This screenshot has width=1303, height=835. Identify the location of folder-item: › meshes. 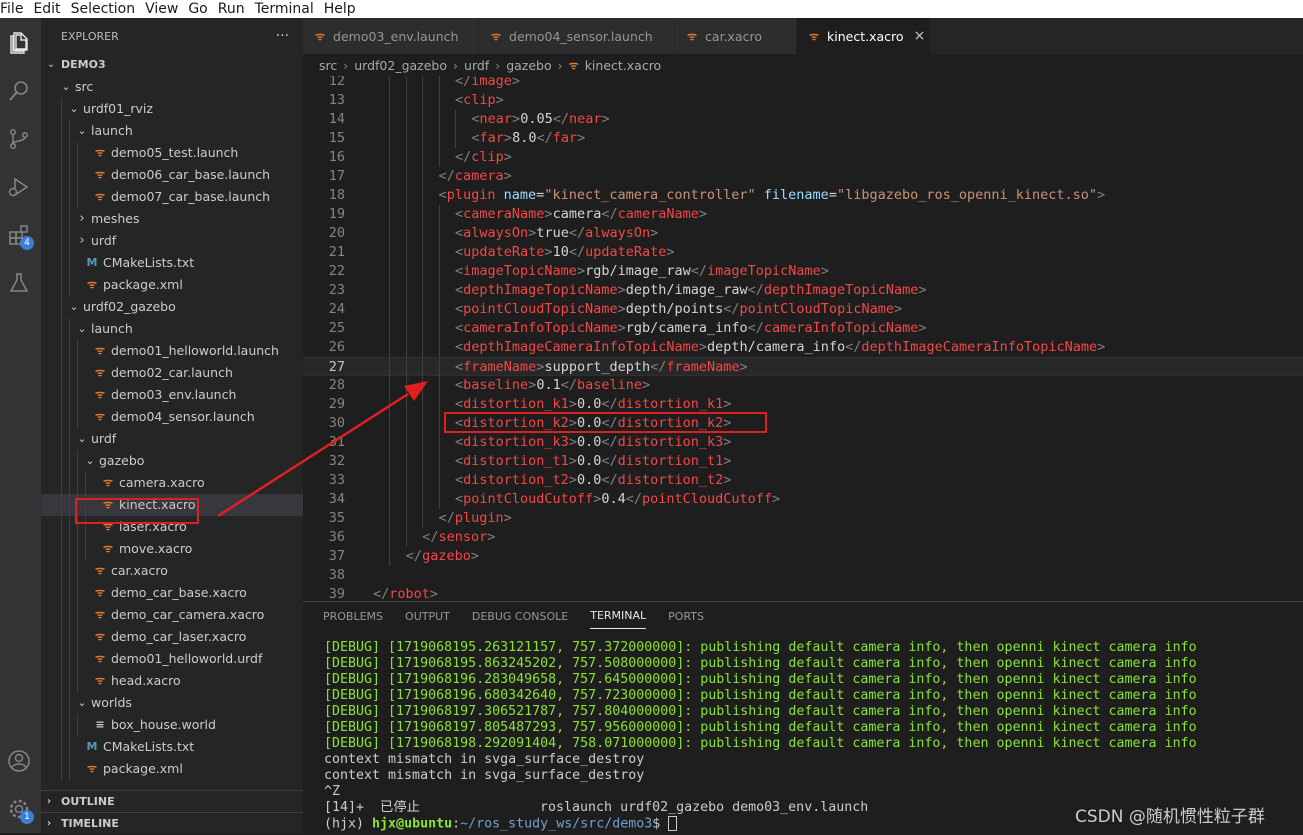
(172, 219).